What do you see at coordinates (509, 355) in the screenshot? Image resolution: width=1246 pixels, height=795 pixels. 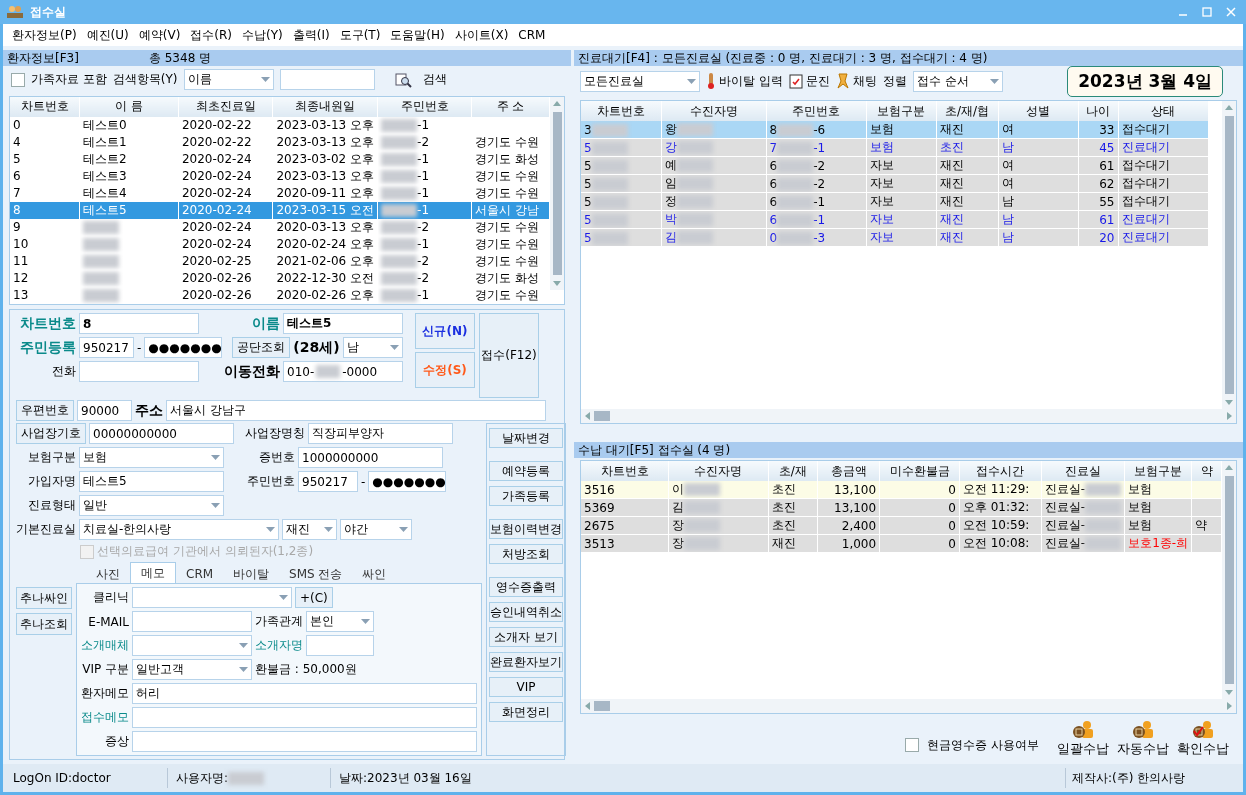 I see `register-button: 접수(F12)` at bounding box center [509, 355].